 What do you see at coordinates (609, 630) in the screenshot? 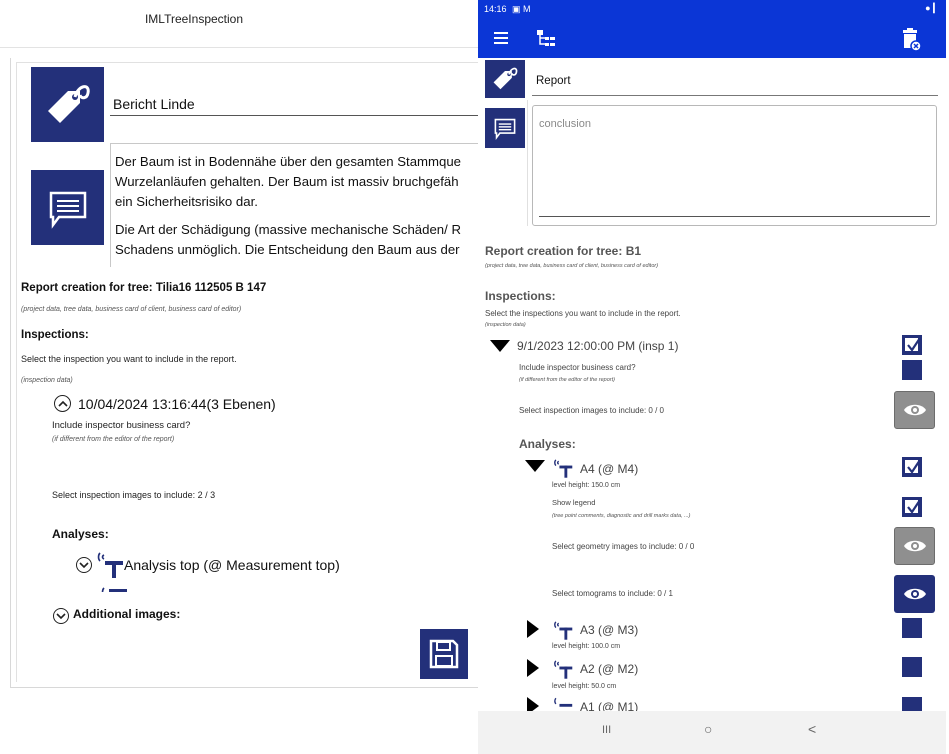
I see `analysis-label: A3 (@ M3)` at bounding box center [609, 630].